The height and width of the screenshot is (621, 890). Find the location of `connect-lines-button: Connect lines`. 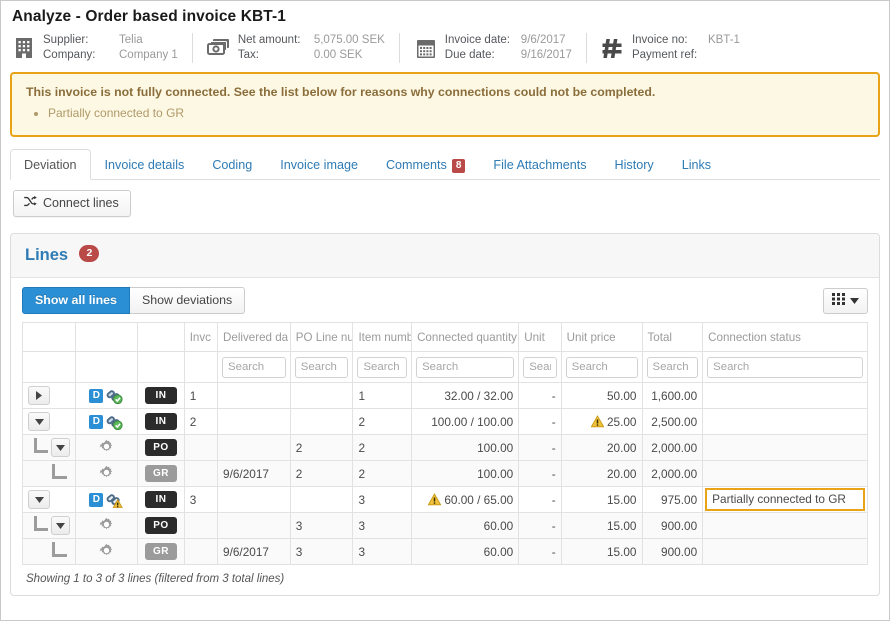

connect-lines-button: Connect lines is located at coordinates (72, 203).